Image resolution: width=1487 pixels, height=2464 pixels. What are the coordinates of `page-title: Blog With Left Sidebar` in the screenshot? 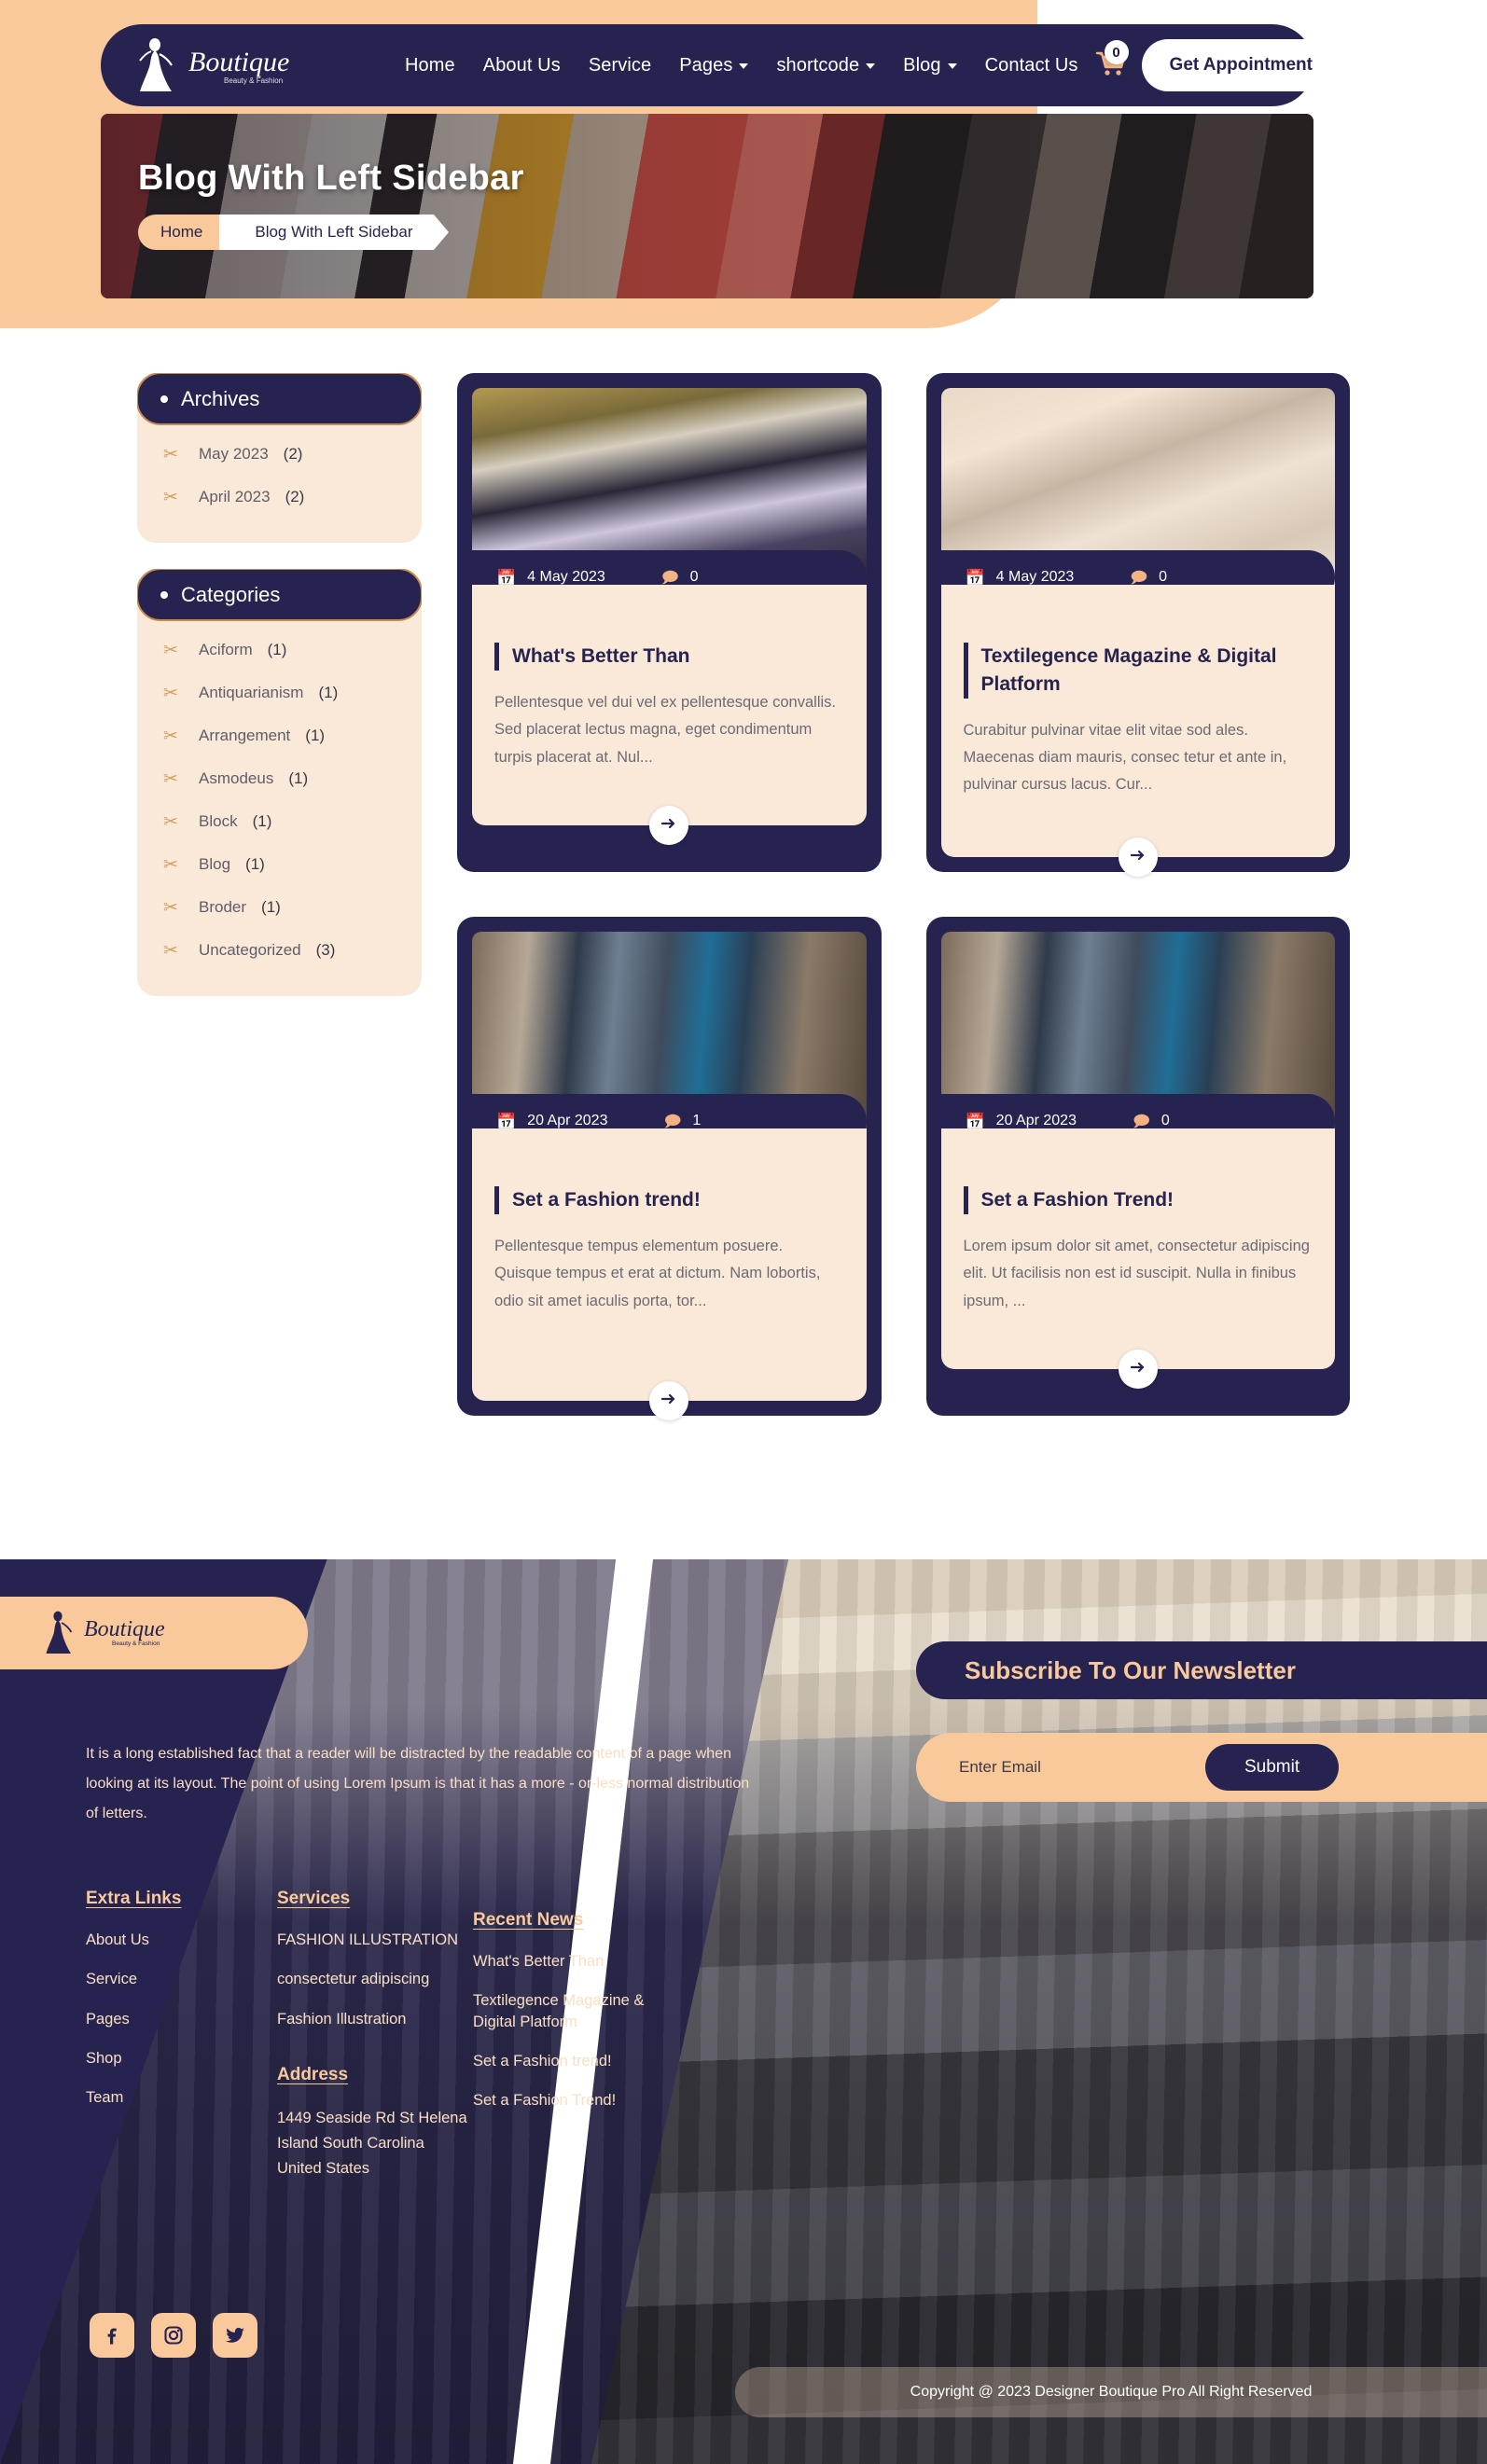 It's located at (331, 178).